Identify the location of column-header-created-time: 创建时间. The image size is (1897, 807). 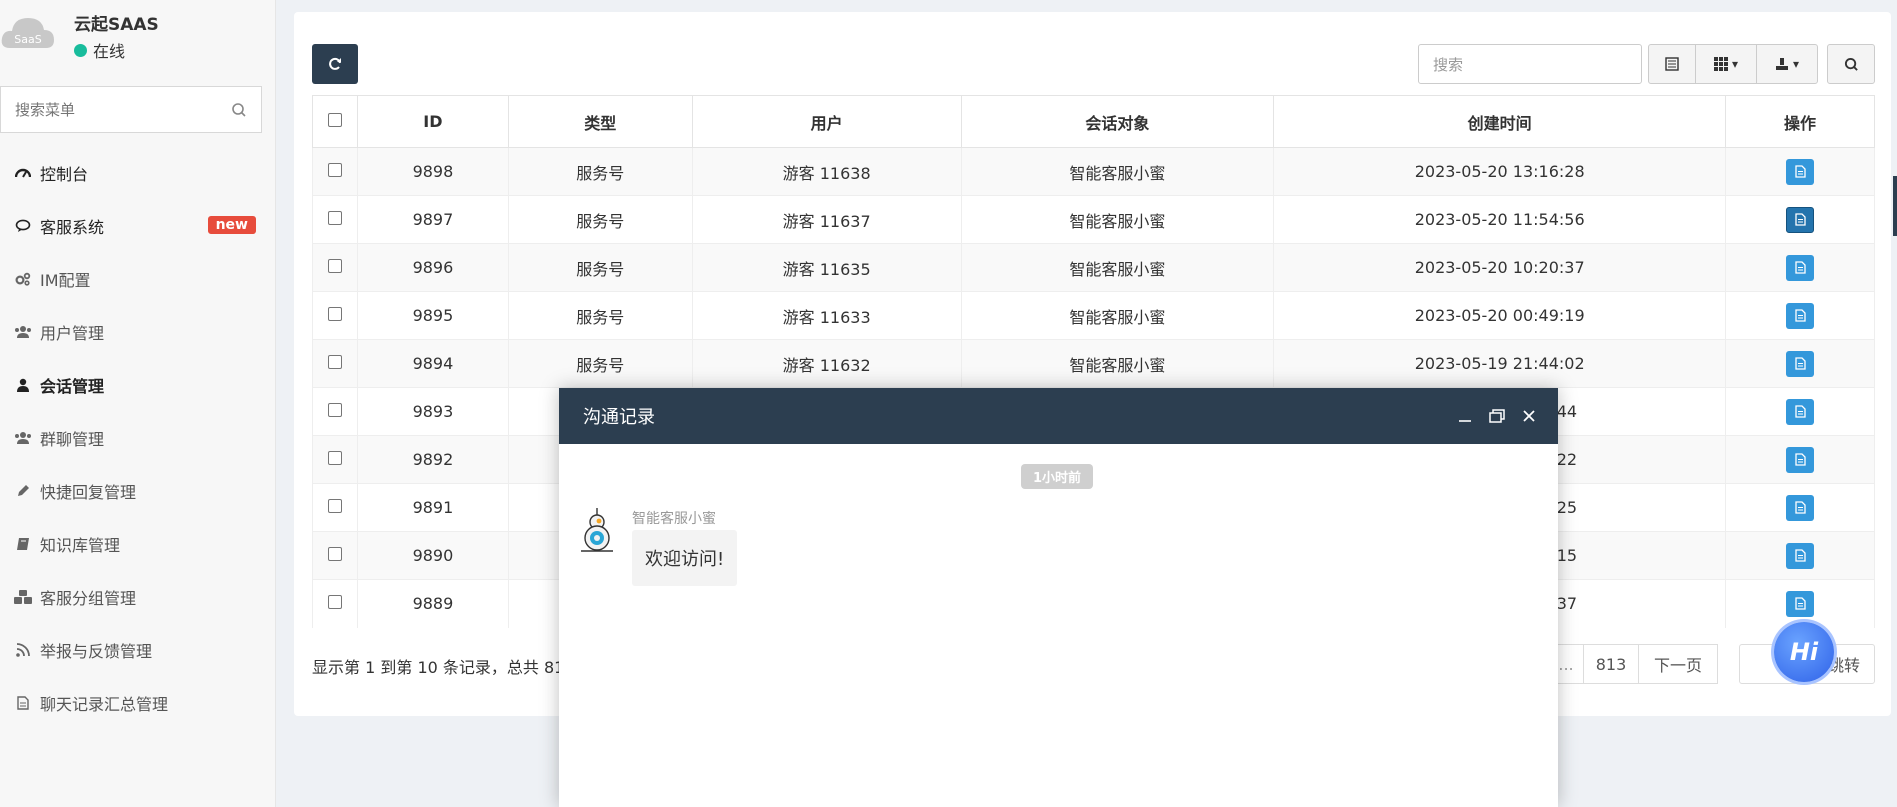
(1500, 121).